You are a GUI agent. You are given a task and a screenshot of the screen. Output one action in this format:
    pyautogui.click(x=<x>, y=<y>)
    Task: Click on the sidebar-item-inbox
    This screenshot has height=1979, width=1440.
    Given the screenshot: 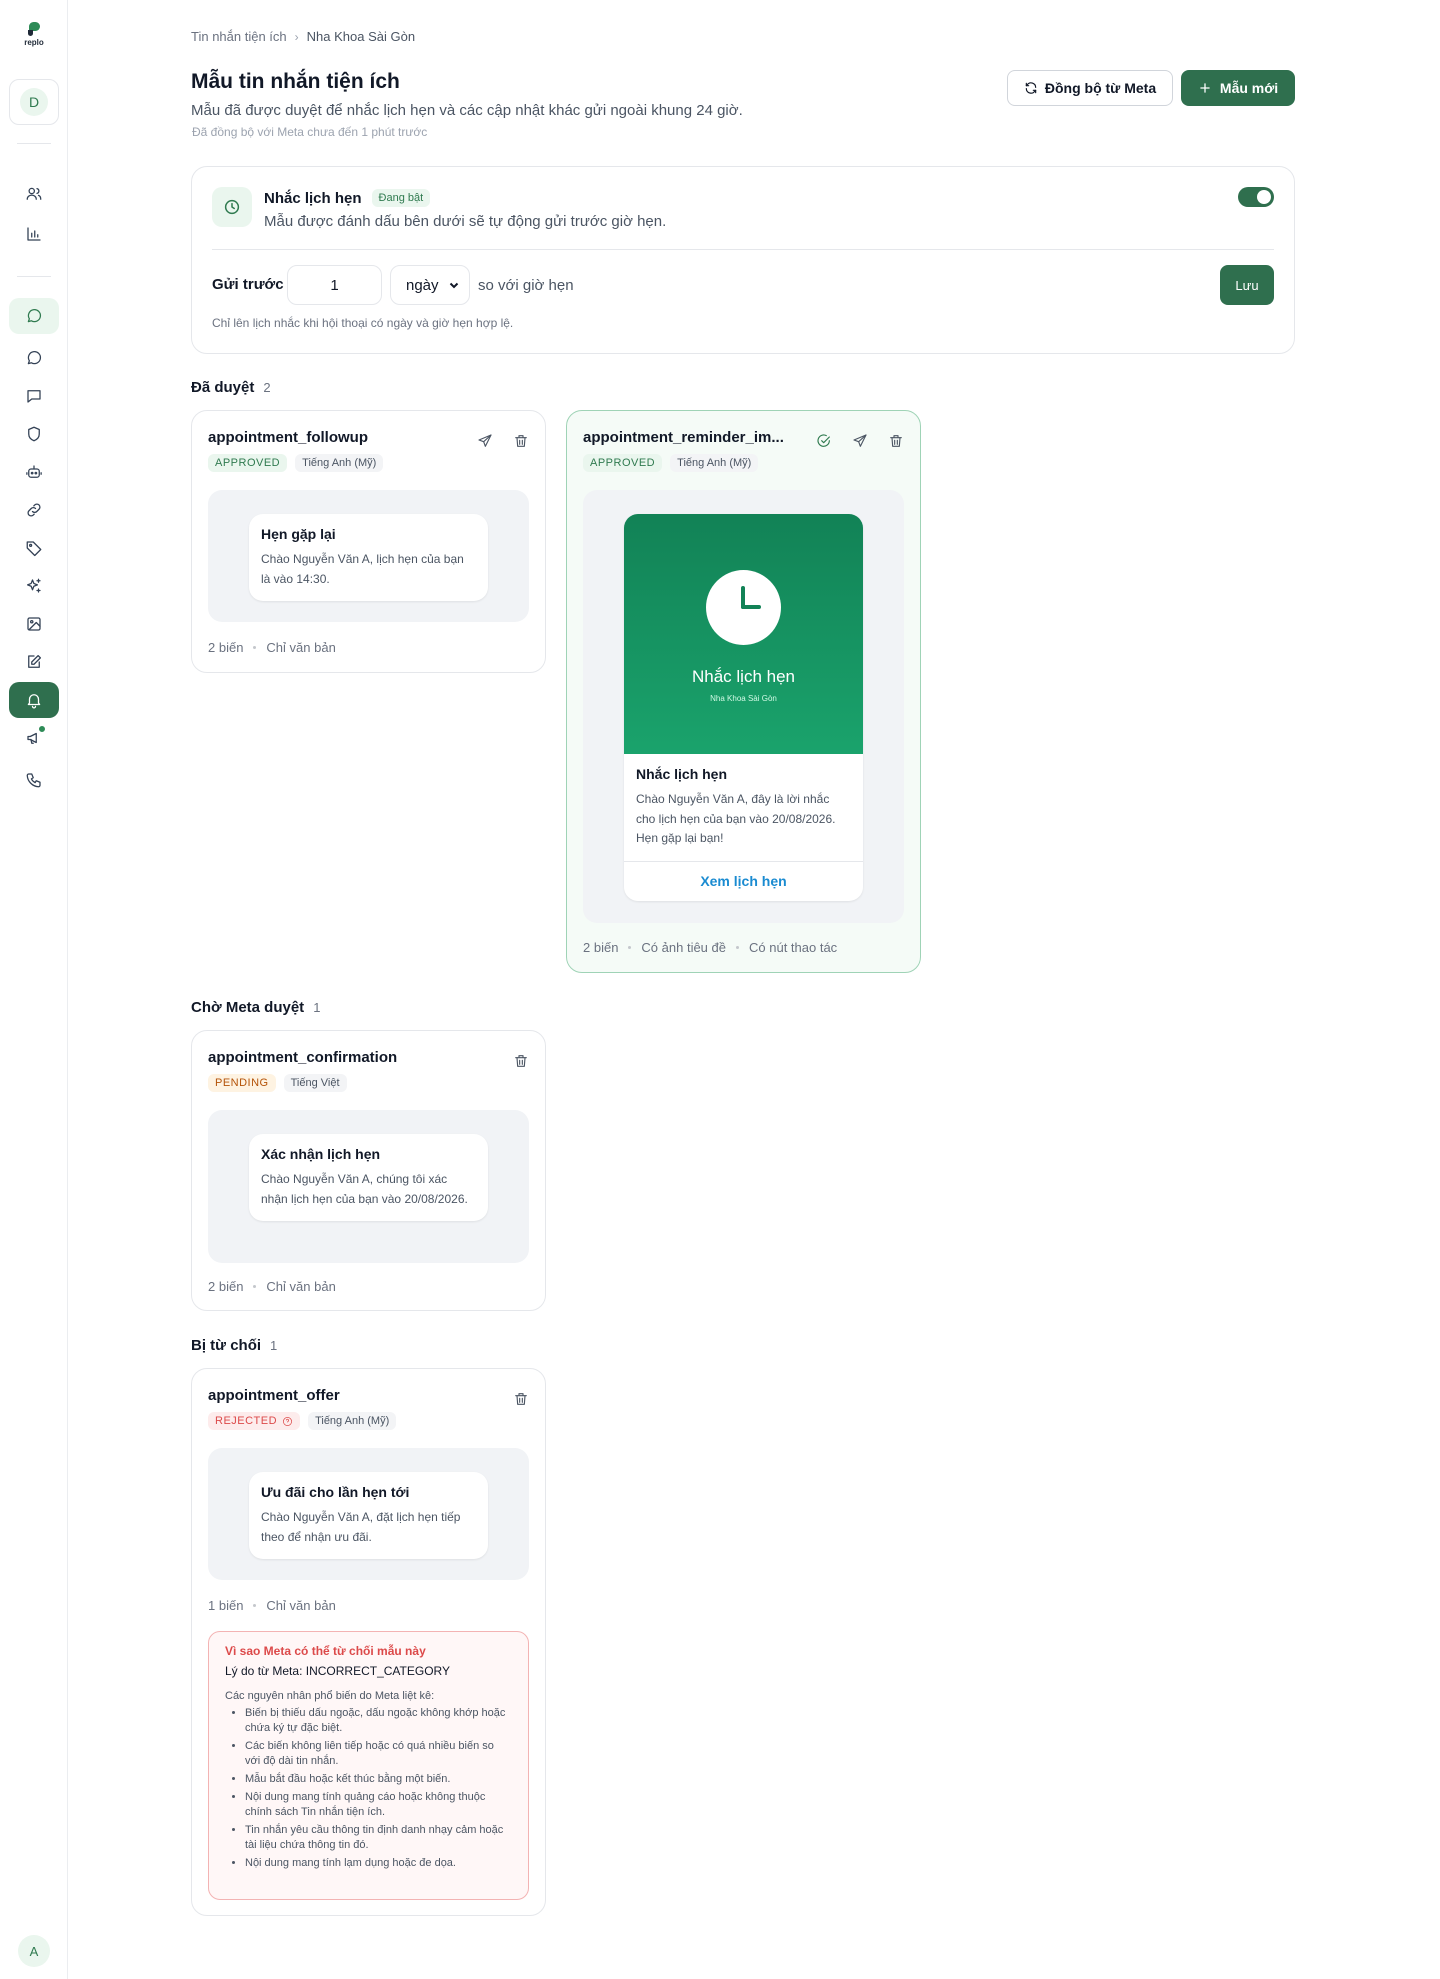 What is the action you would take?
    pyautogui.click(x=34, y=316)
    